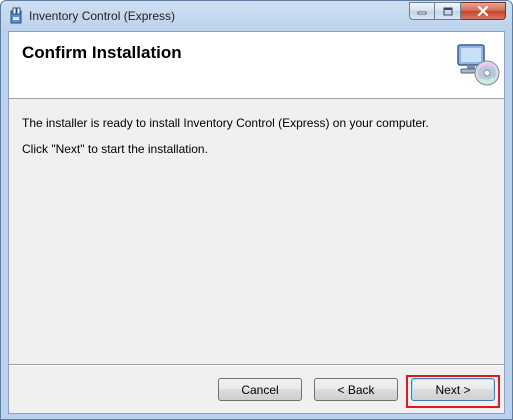 The width and height of the screenshot is (513, 420). Describe the element at coordinates (102, 16) in the screenshot. I see `window-title: Inventory Control (Express)` at that location.